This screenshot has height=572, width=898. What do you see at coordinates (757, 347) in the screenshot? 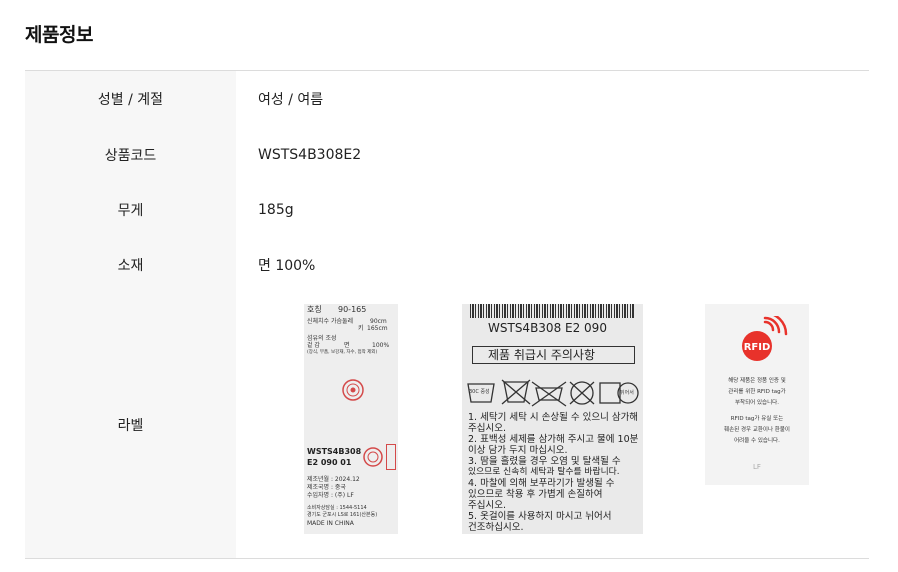
I see `rfid-logo-text: RFID` at bounding box center [757, 347].